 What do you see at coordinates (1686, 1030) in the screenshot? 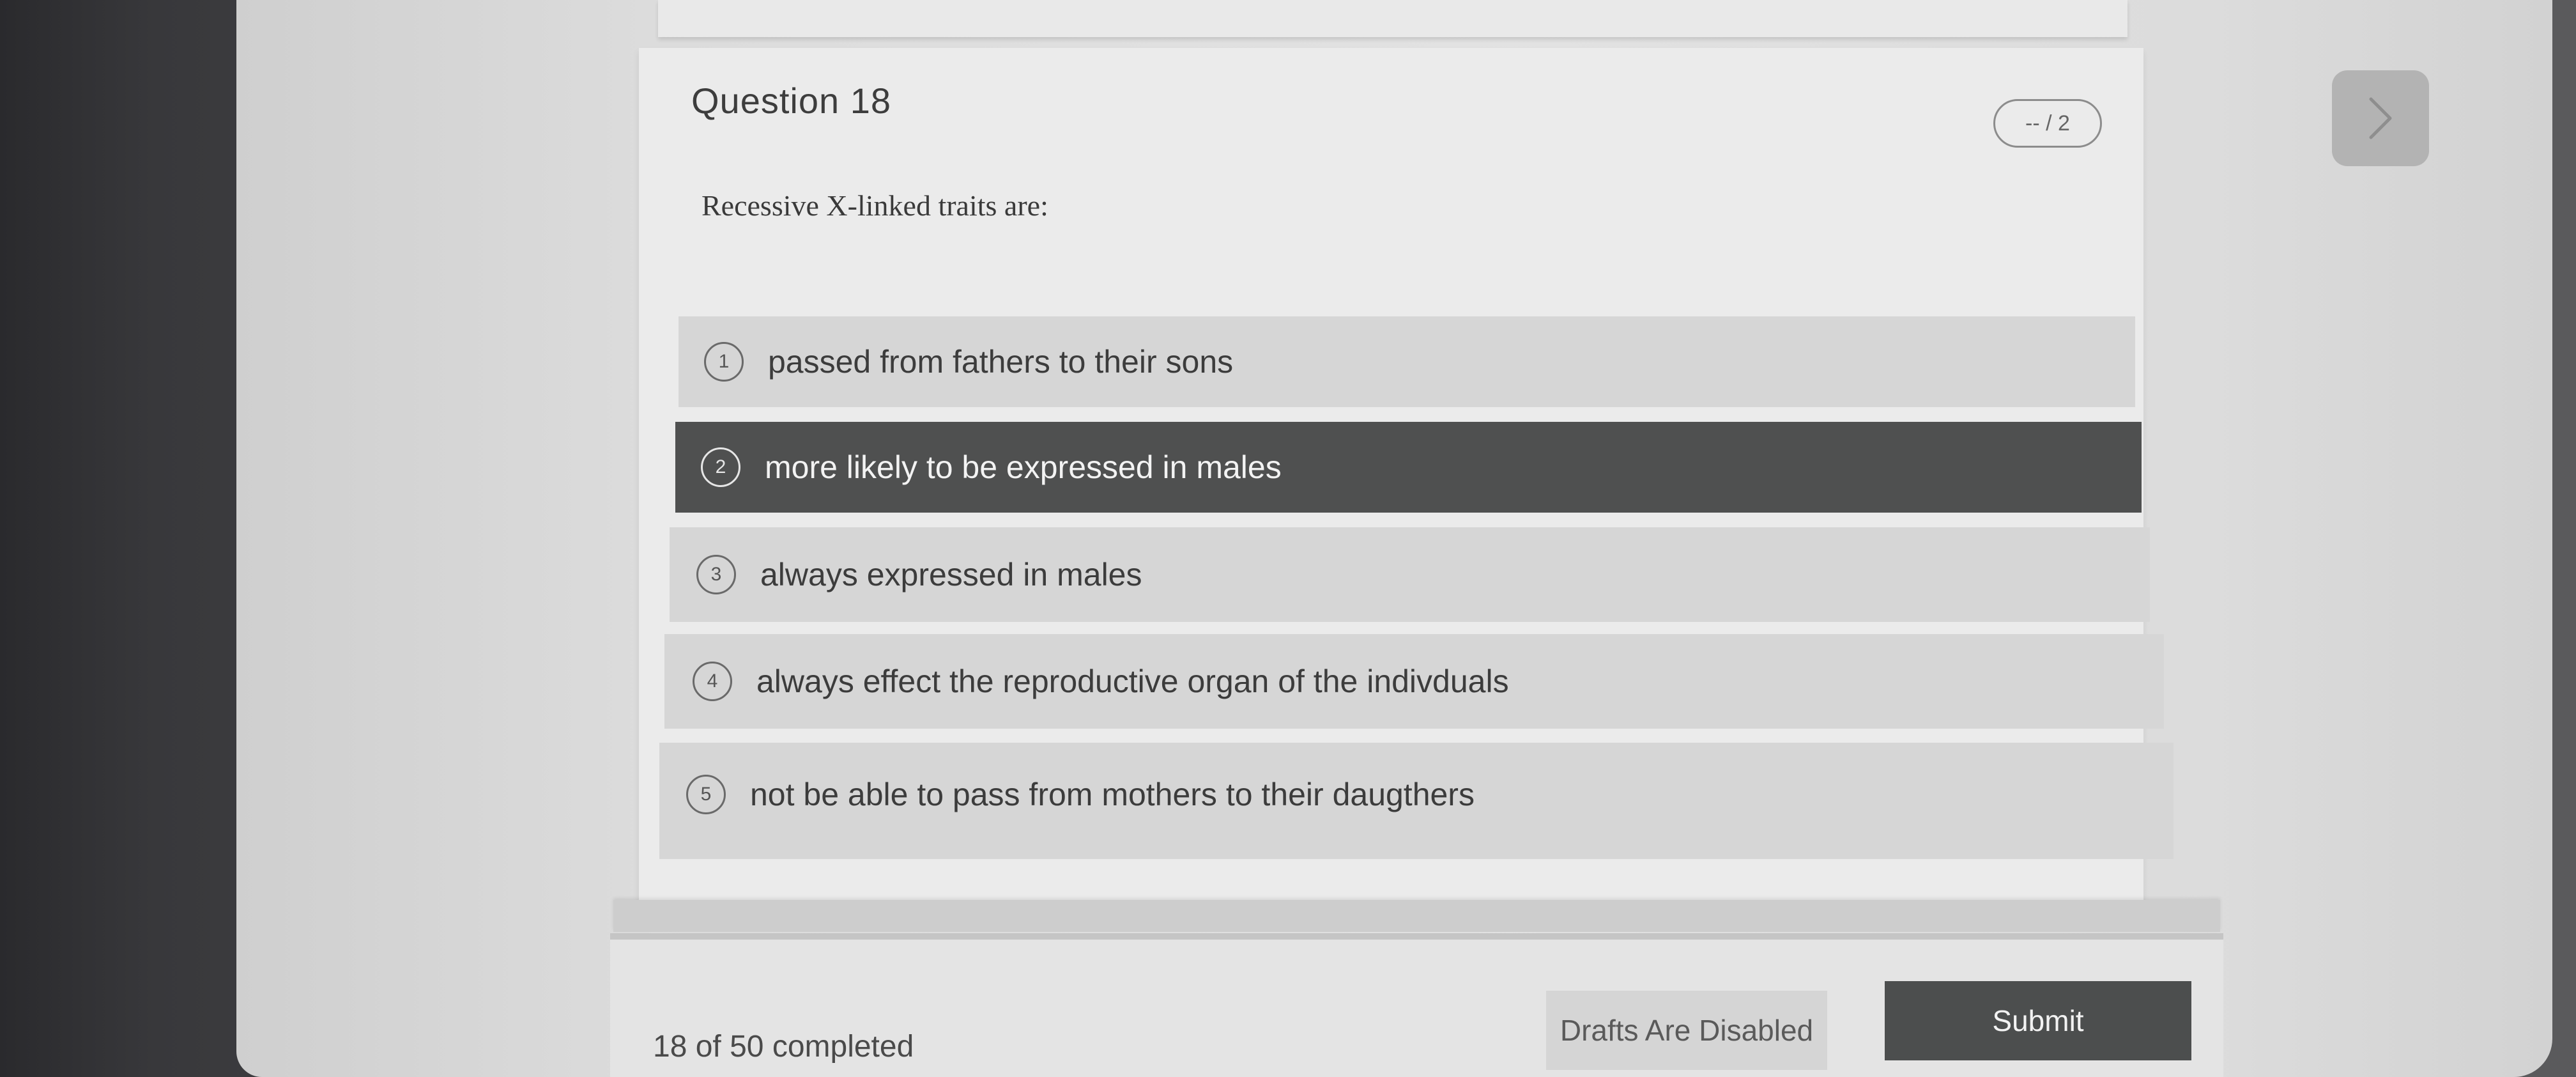
I see `drafts-disabled-button: Drafts Are Disabled` at bounding box center [1686, 1030].